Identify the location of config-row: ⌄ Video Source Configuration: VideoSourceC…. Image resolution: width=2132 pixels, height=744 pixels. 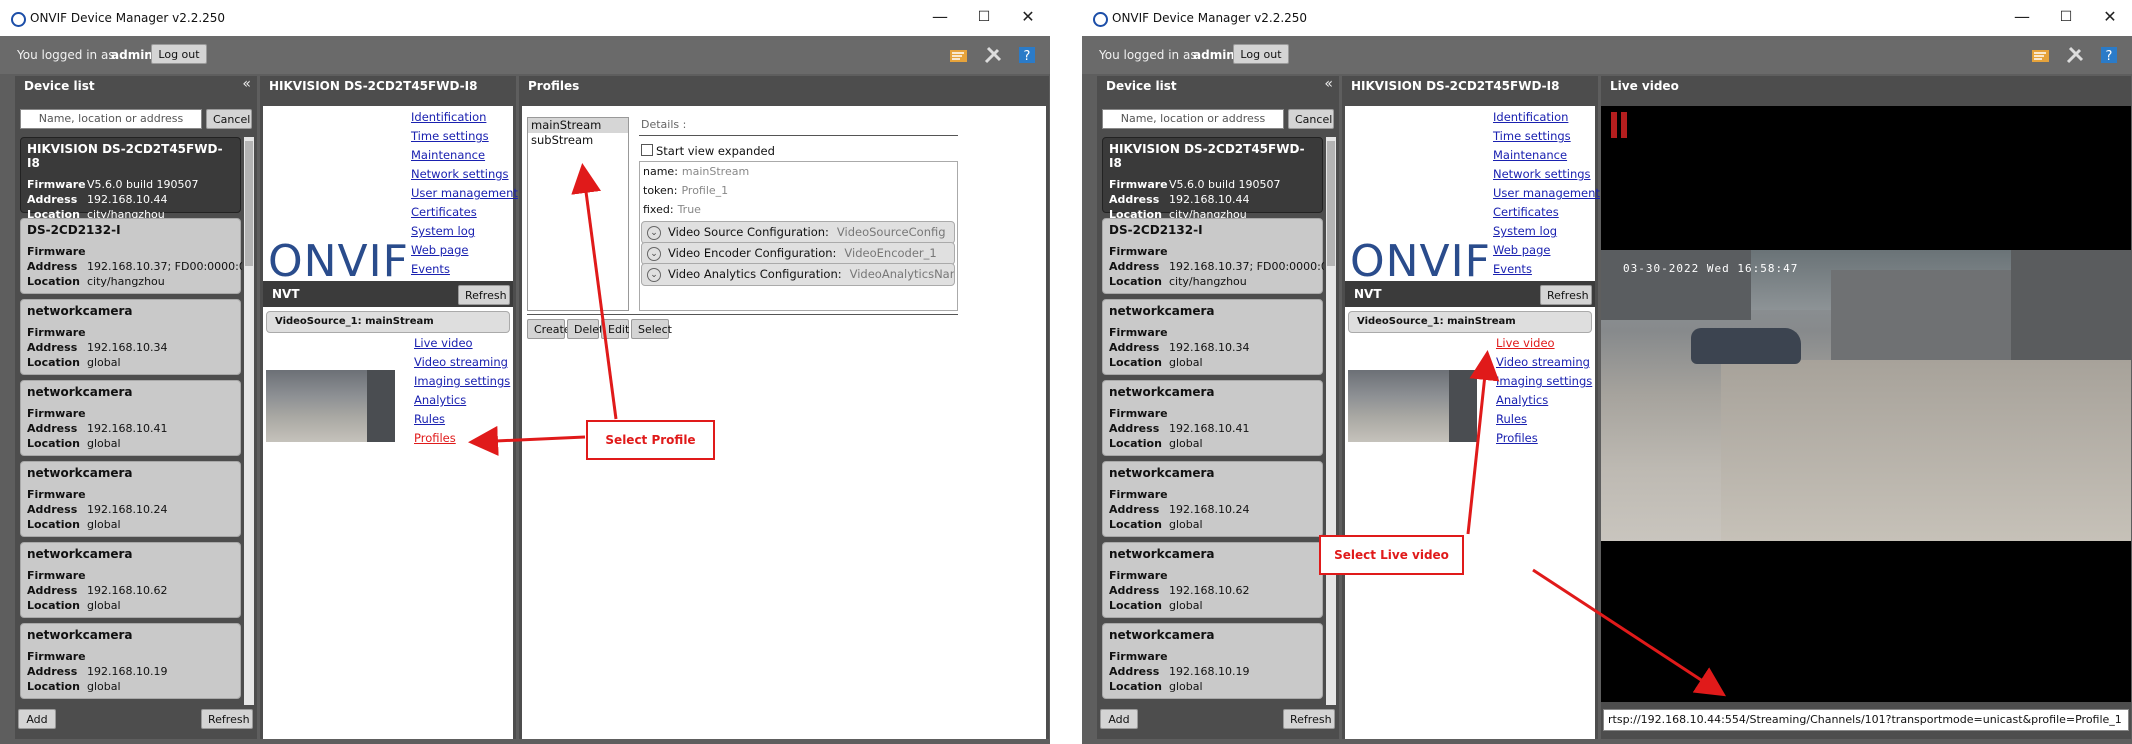
(798, 232).